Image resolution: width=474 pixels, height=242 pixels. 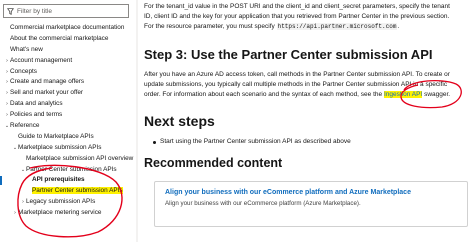 I want to click on toc-item: › Create and manage offers, so click(x=69, y=82).